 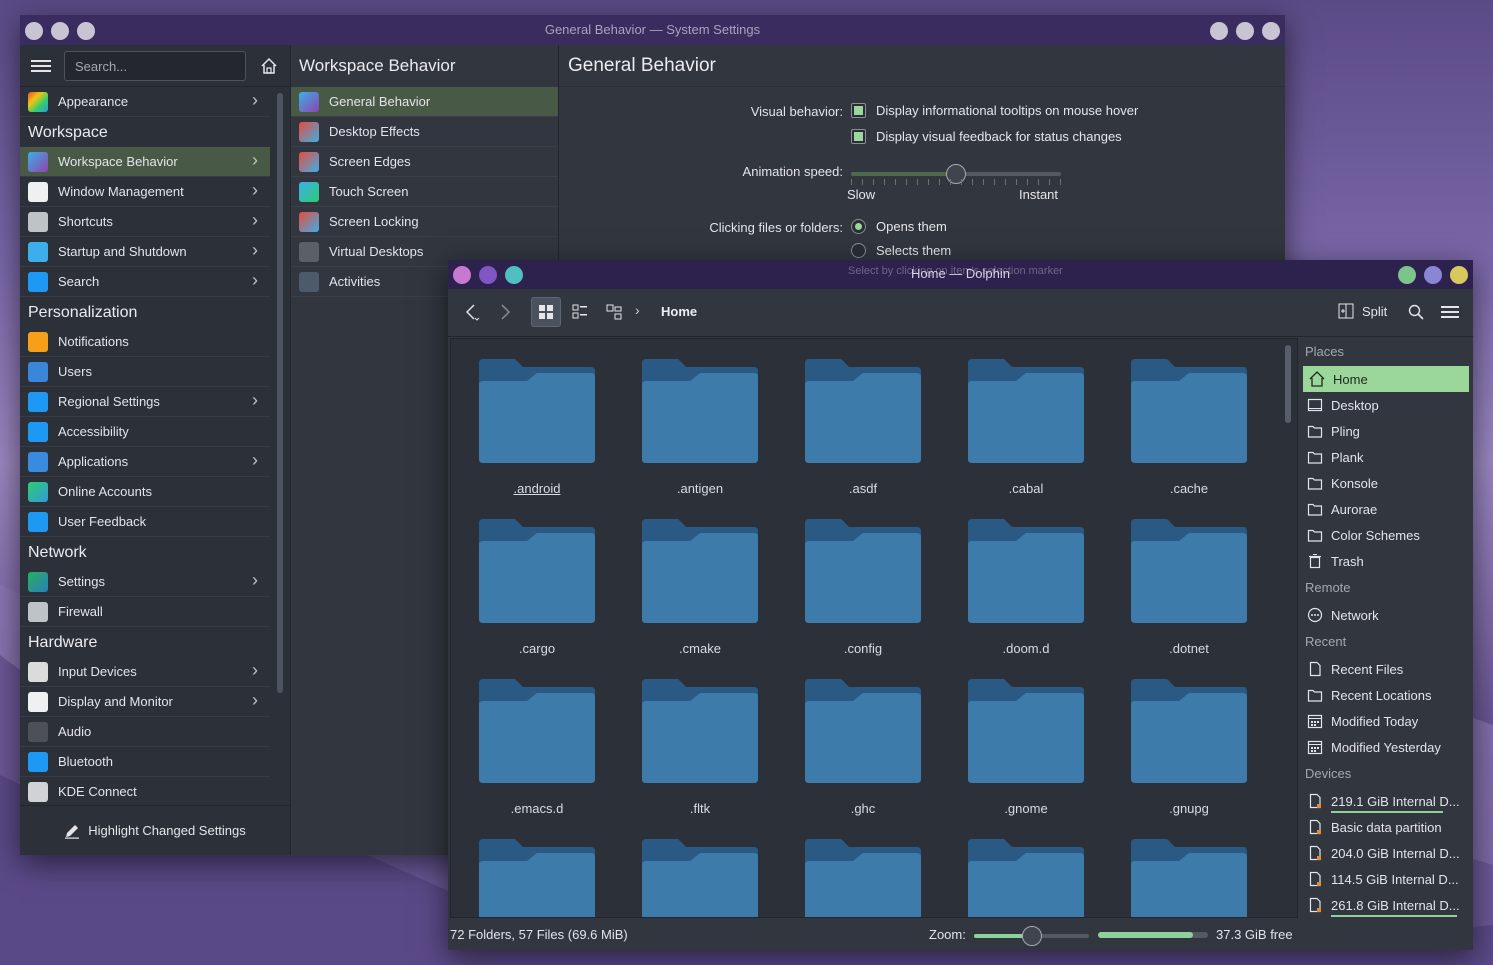 What do you see at coordinates (1387, 721) in the screenshot?
I see `place-modified-today: Modified Today` at bounding box center [1387, 721].